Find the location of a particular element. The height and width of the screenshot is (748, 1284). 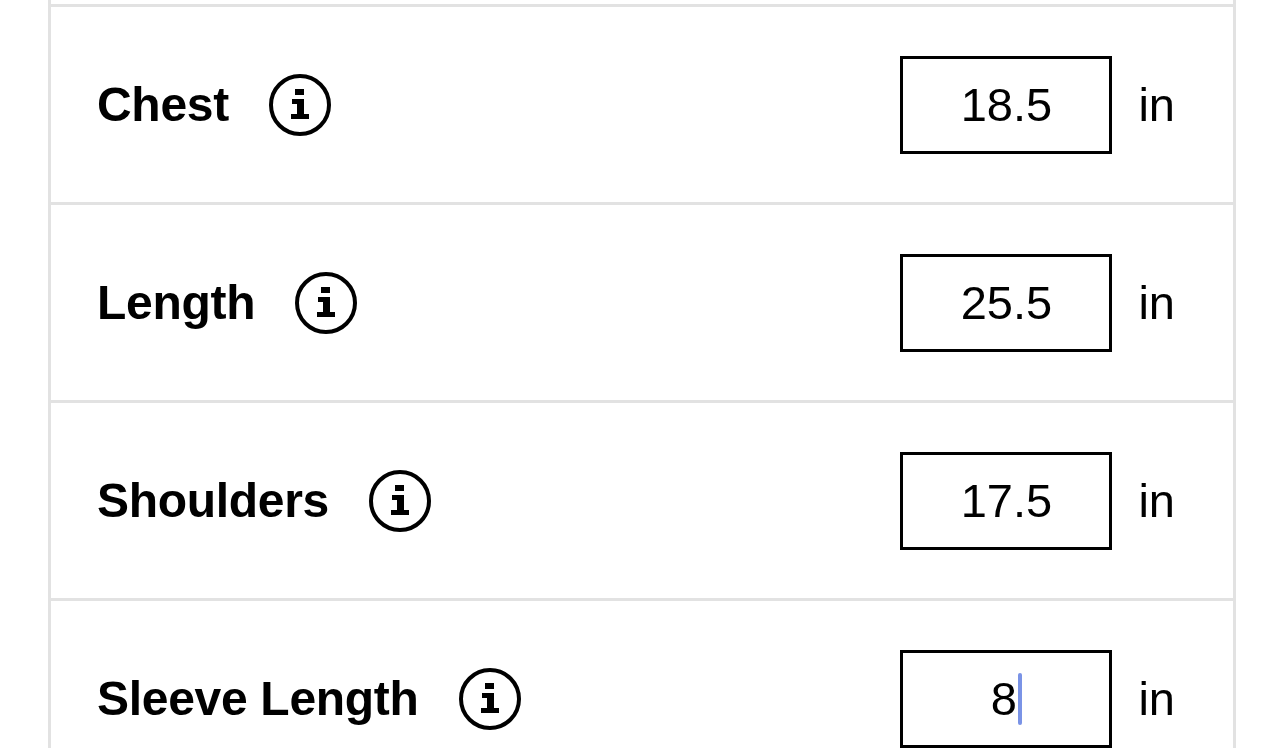

measurement-field: 25.5 is located at coordinates (1006, 302).